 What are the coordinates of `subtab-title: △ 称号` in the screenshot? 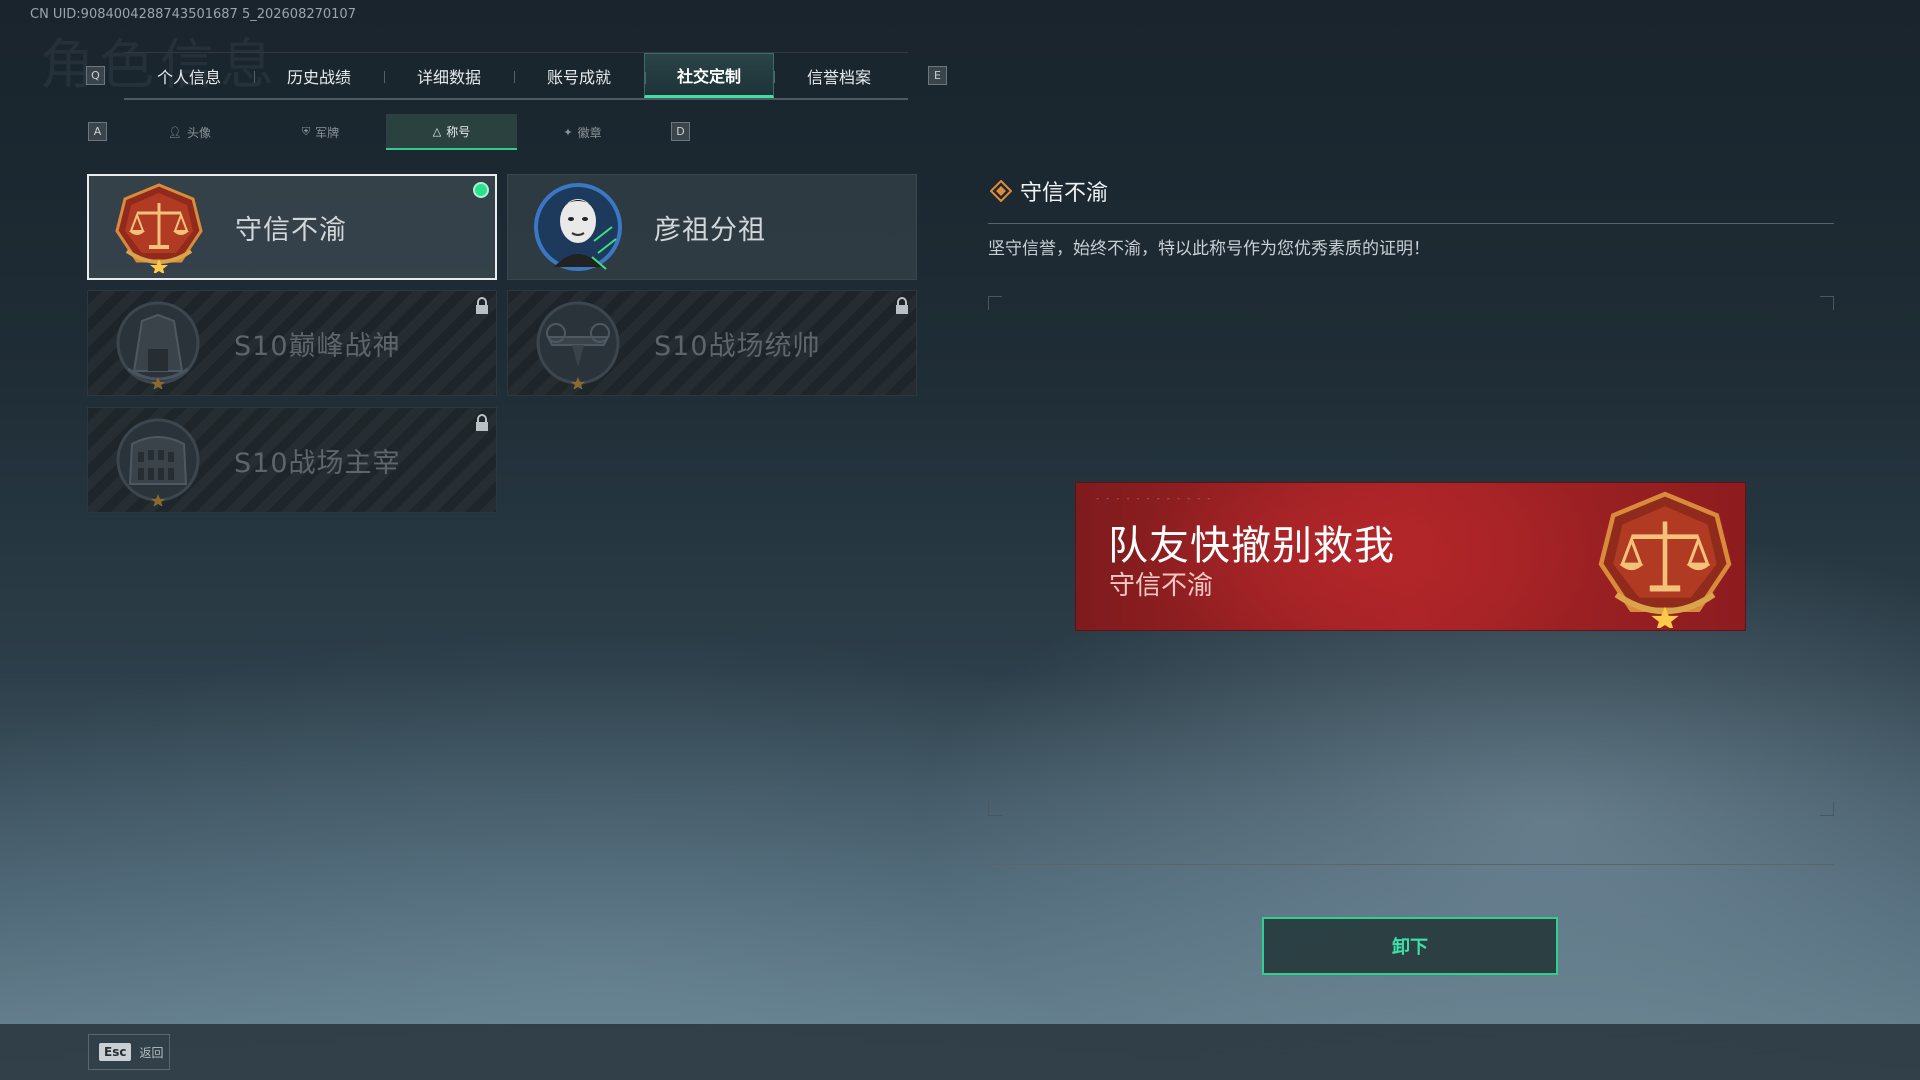 It's located at (451, 132).